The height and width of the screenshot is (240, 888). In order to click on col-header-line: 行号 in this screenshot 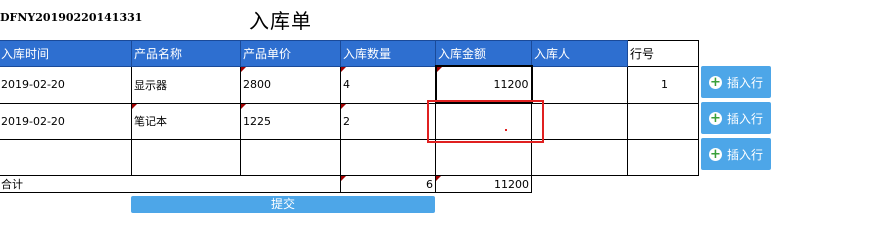, I will do `click(663, 53)`.